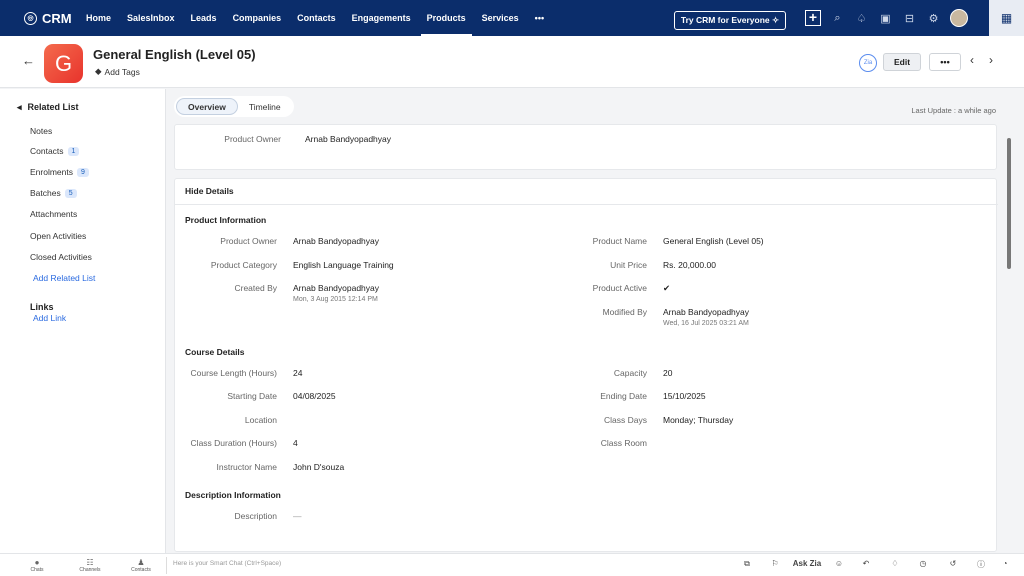  I want to click on zia-notify-icon: ♢, so click(895, 563).